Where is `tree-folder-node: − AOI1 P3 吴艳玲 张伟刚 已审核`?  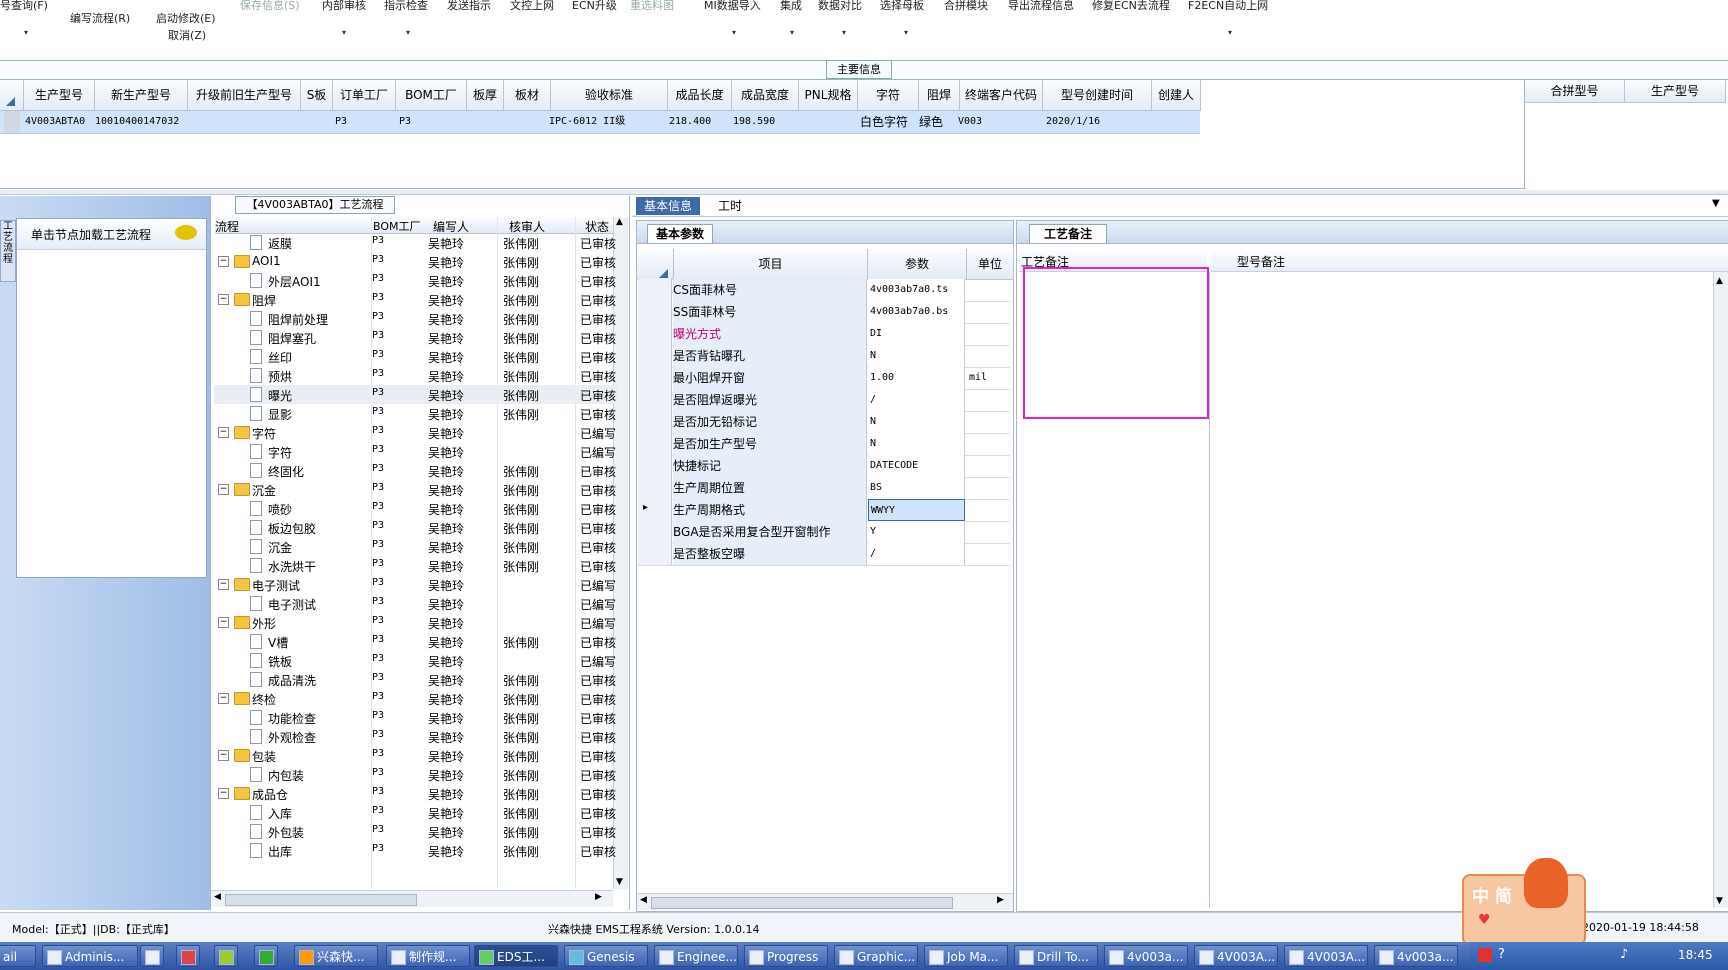 tree-folder-node: − AOI1 P3 吴艳玲 张伟刚 已审核 is located at coordinates (416, 261).